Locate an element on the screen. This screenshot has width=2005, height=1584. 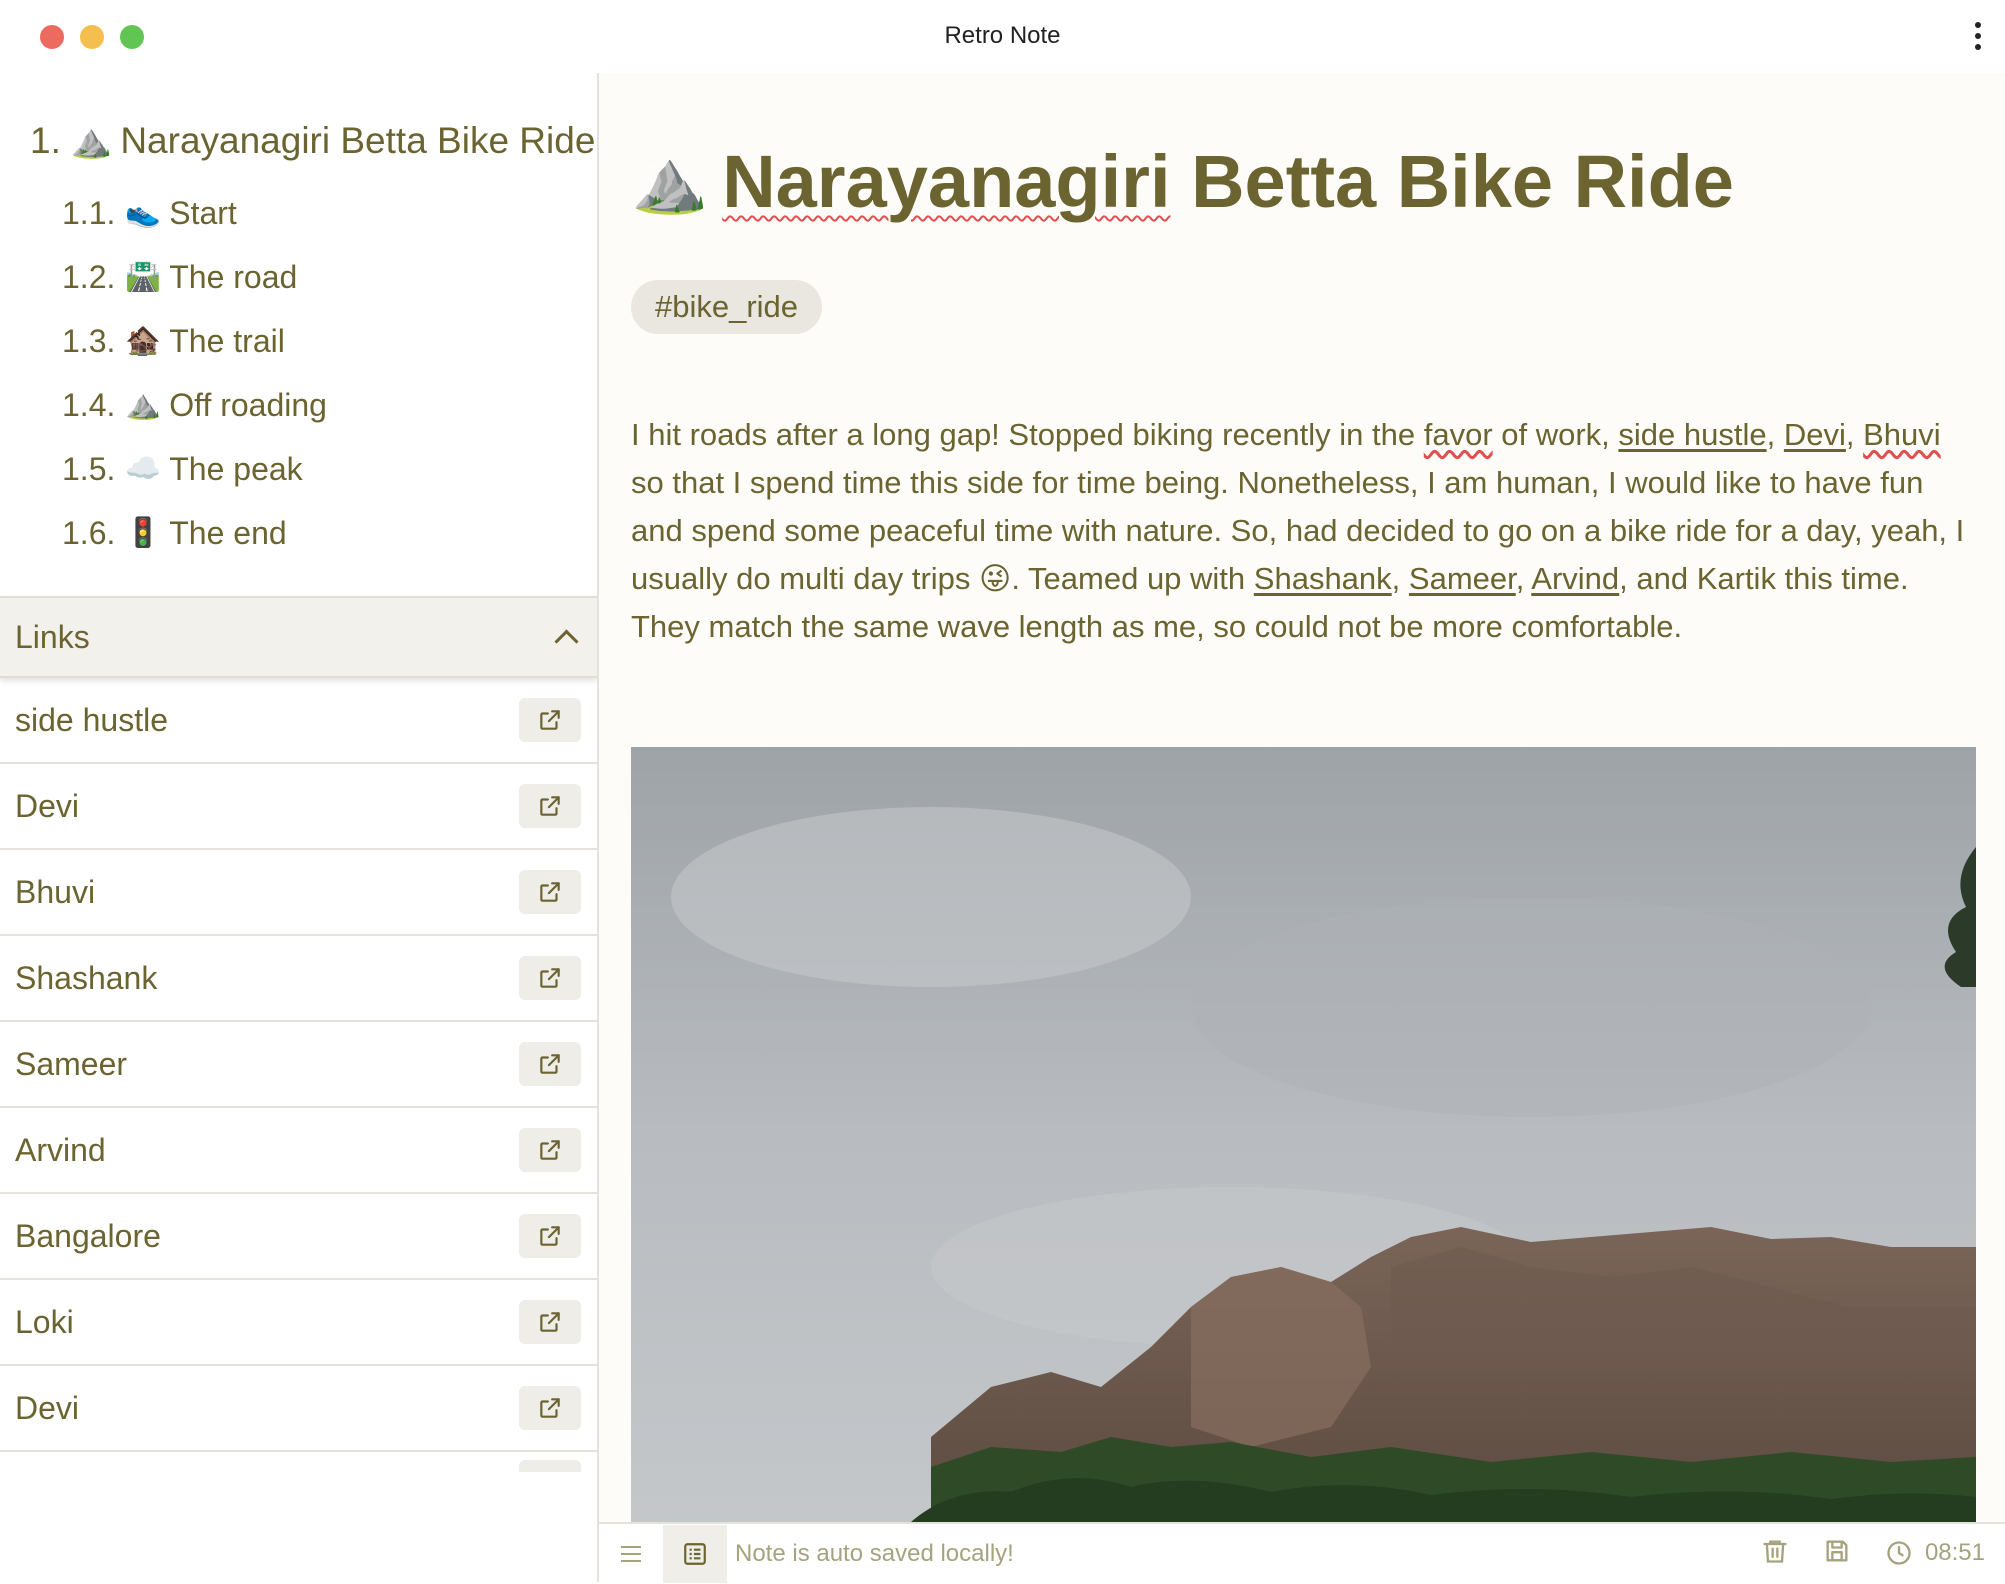
toc-label: The road is located at coordinates (233, 276).